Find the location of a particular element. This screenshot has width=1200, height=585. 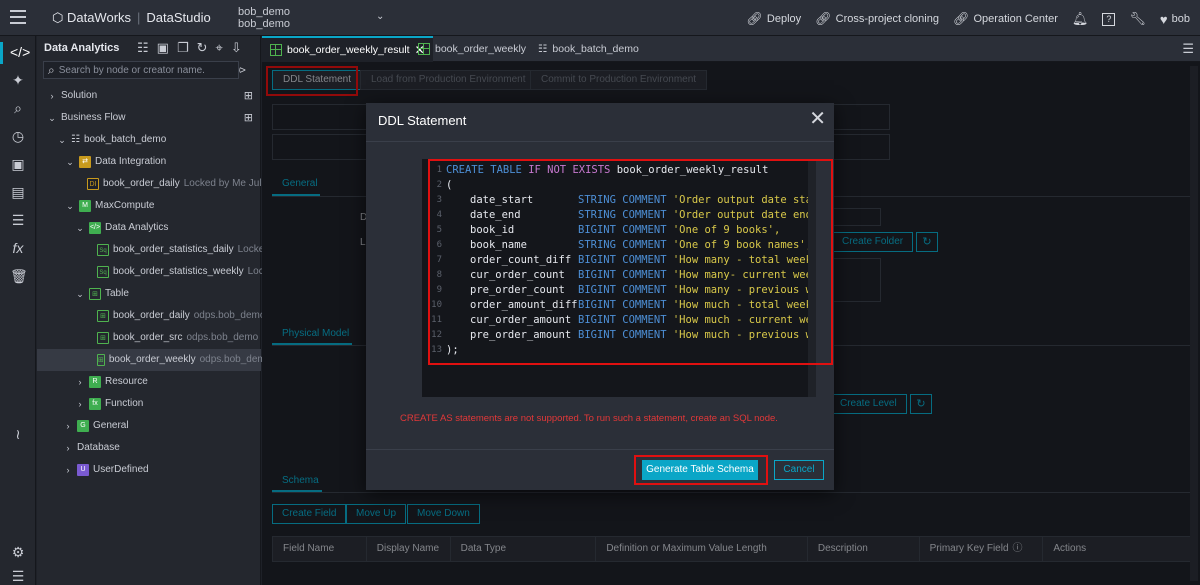

tree-item-database: › Database is located at coordinates (91, 448).